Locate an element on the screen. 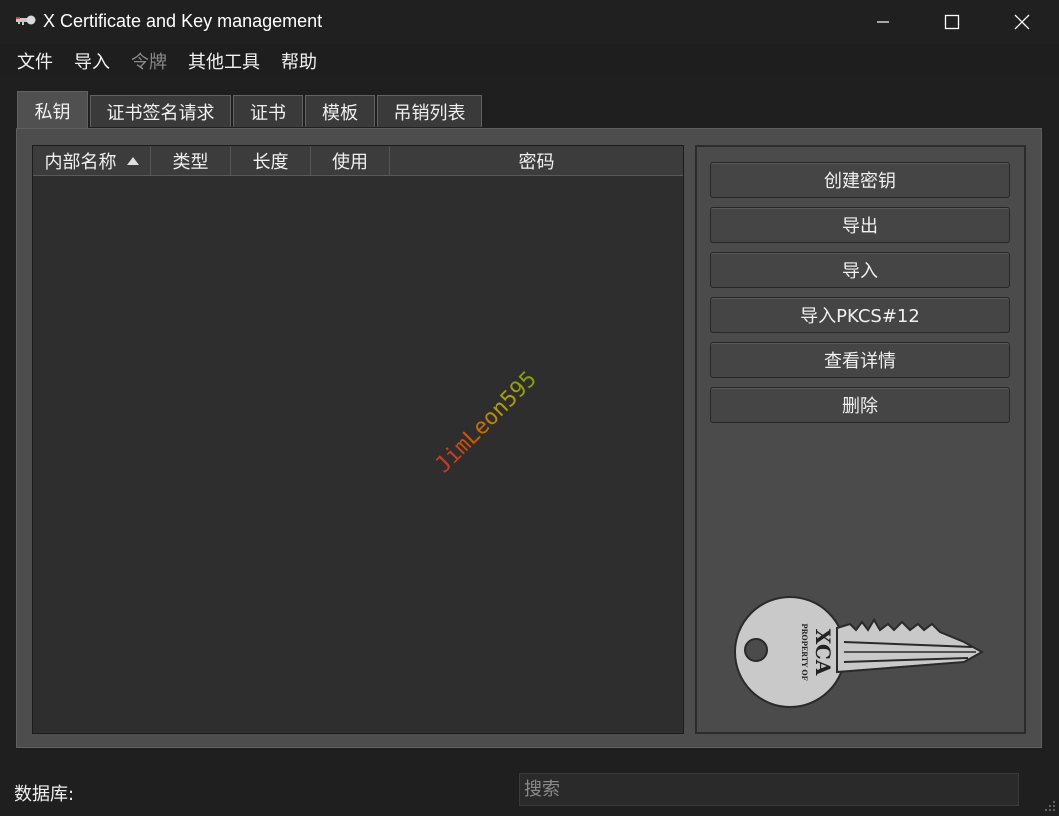 This screenshot has width=1059, height=816. window-title: X Certificate and Key management is located at coordinates (183, 21).